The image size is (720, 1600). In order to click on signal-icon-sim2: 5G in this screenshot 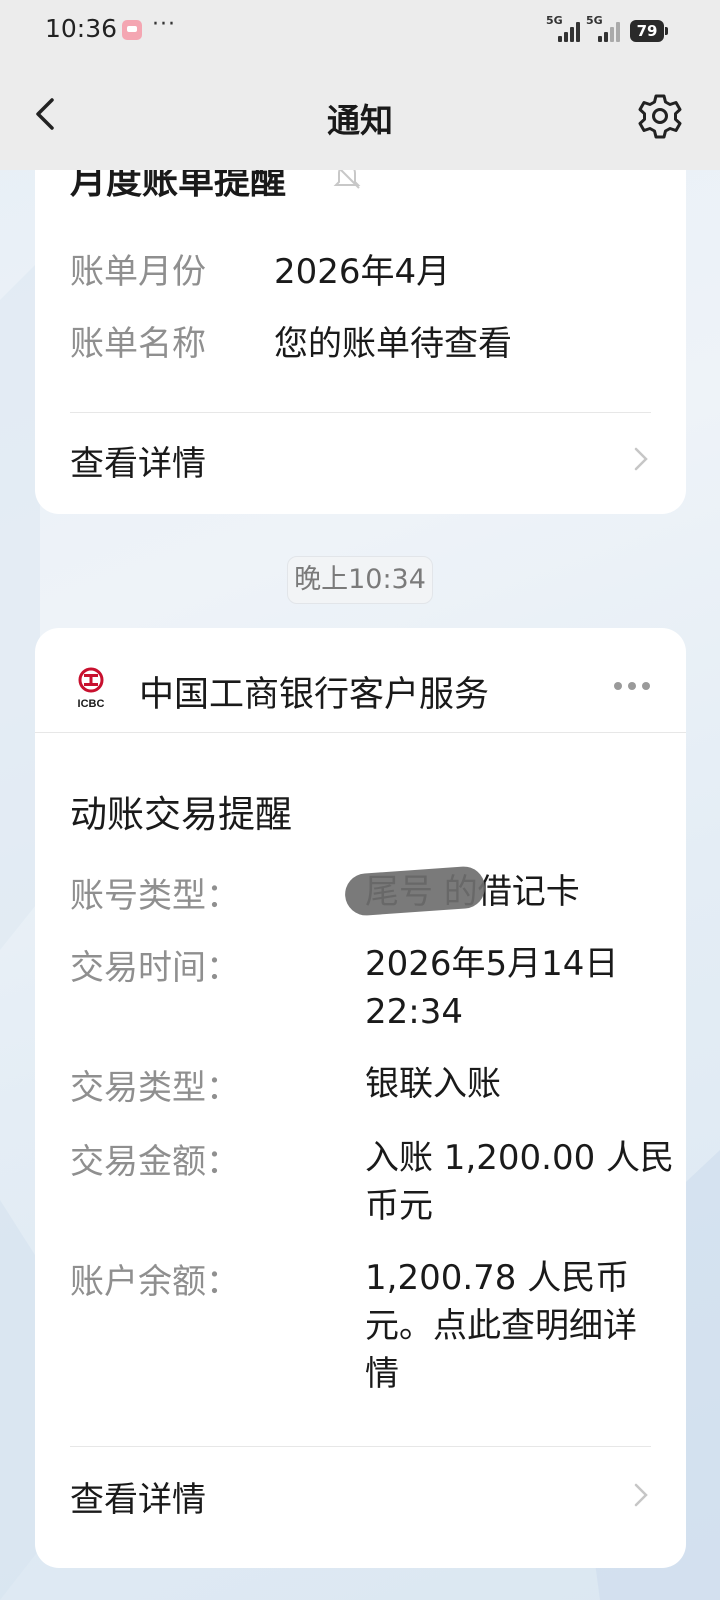, I will do `click(606, 28)`.